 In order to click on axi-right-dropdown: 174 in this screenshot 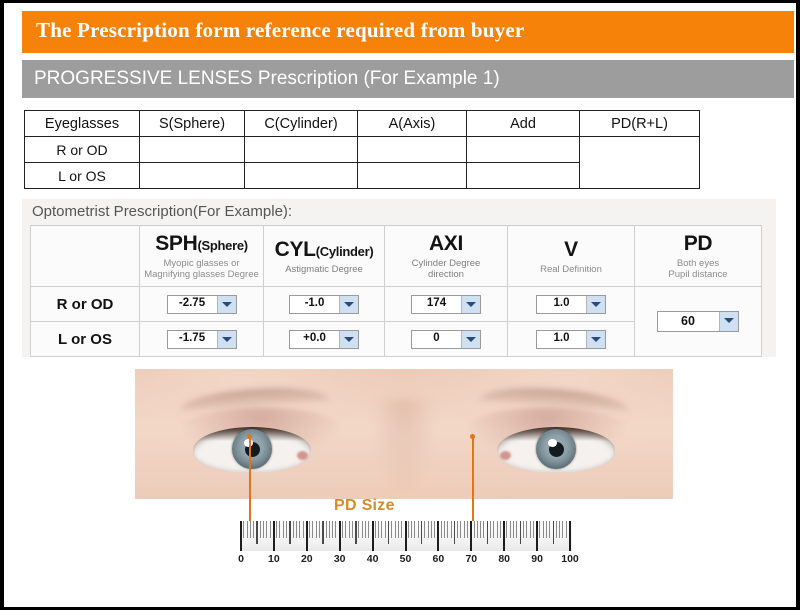, I will do `click(446, 304)`.